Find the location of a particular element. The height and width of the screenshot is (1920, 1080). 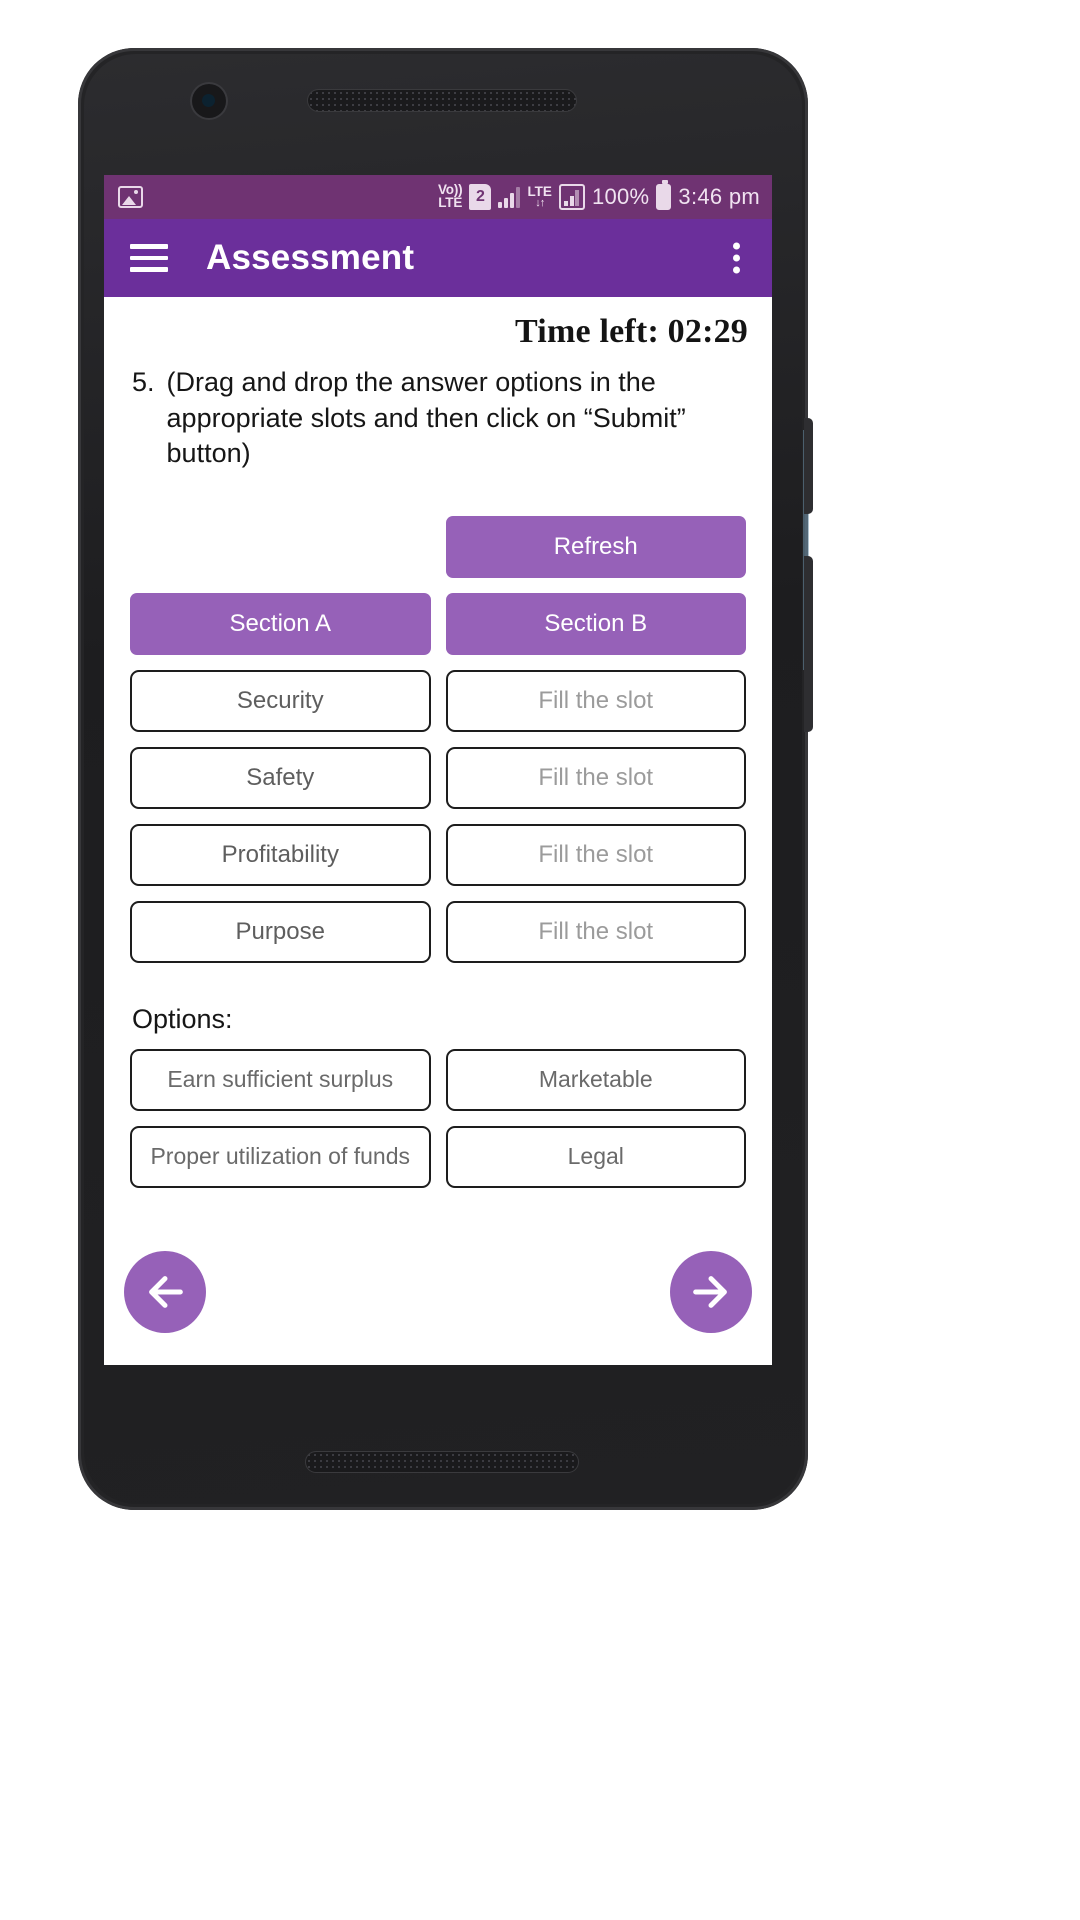

time-left-label: Time left: 02:29 is located at coordinates (631, 331).